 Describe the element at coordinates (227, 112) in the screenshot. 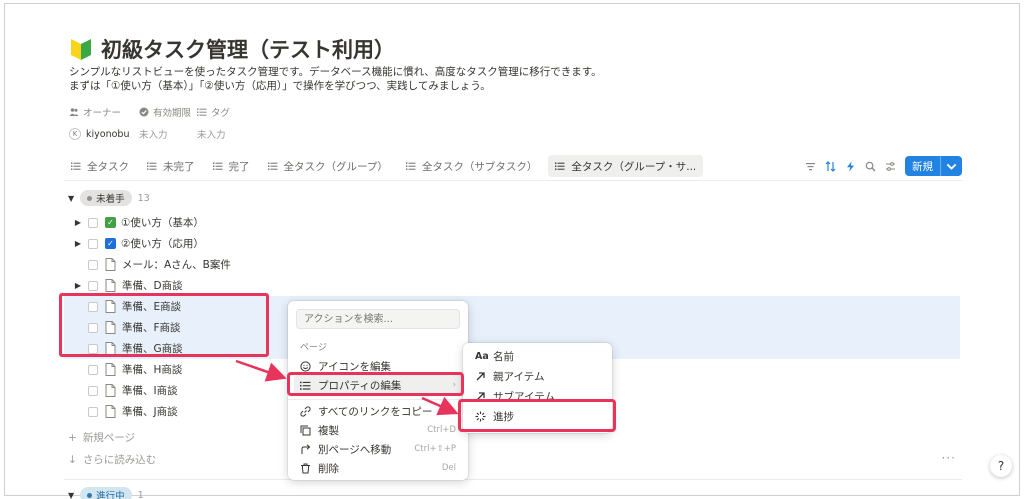

I see `property-tag: タグ` at that location.